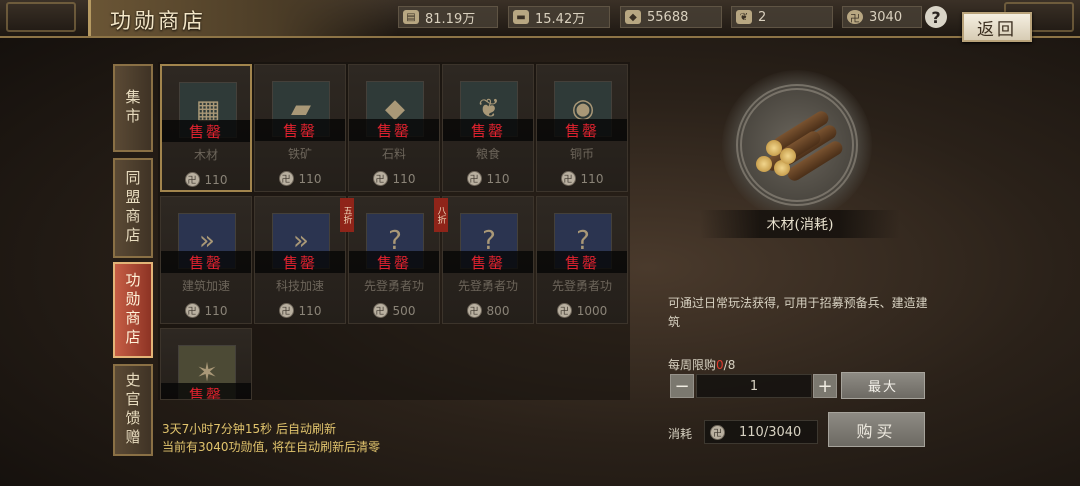  I want to click on item-name: 科技加速, so click(299, 286).